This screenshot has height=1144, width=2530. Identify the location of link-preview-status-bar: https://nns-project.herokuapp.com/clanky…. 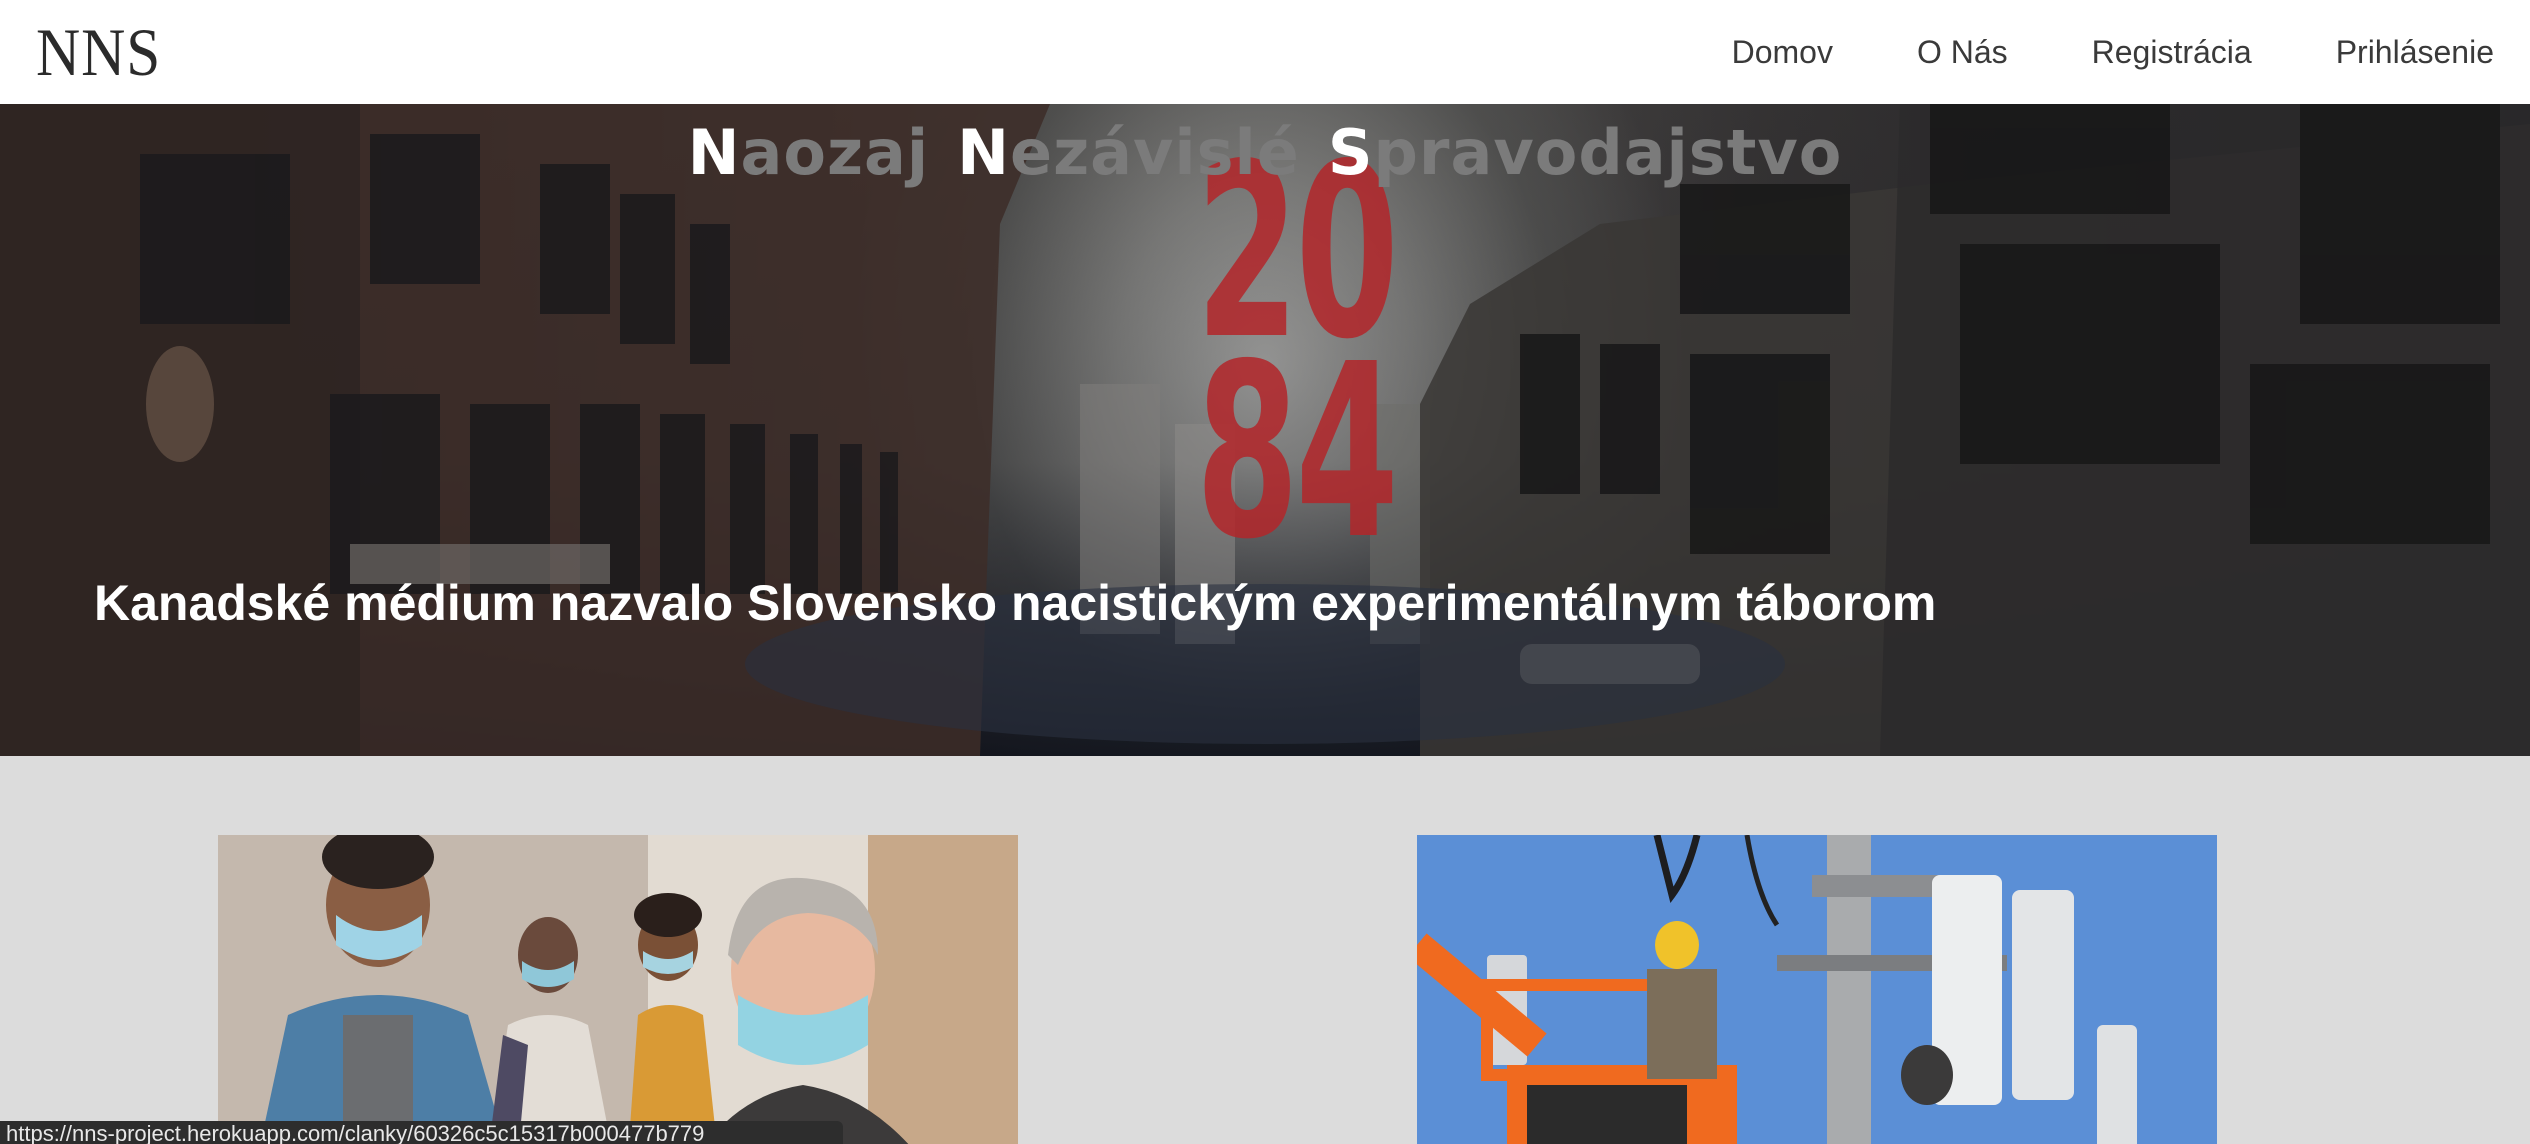
(421, 1132).